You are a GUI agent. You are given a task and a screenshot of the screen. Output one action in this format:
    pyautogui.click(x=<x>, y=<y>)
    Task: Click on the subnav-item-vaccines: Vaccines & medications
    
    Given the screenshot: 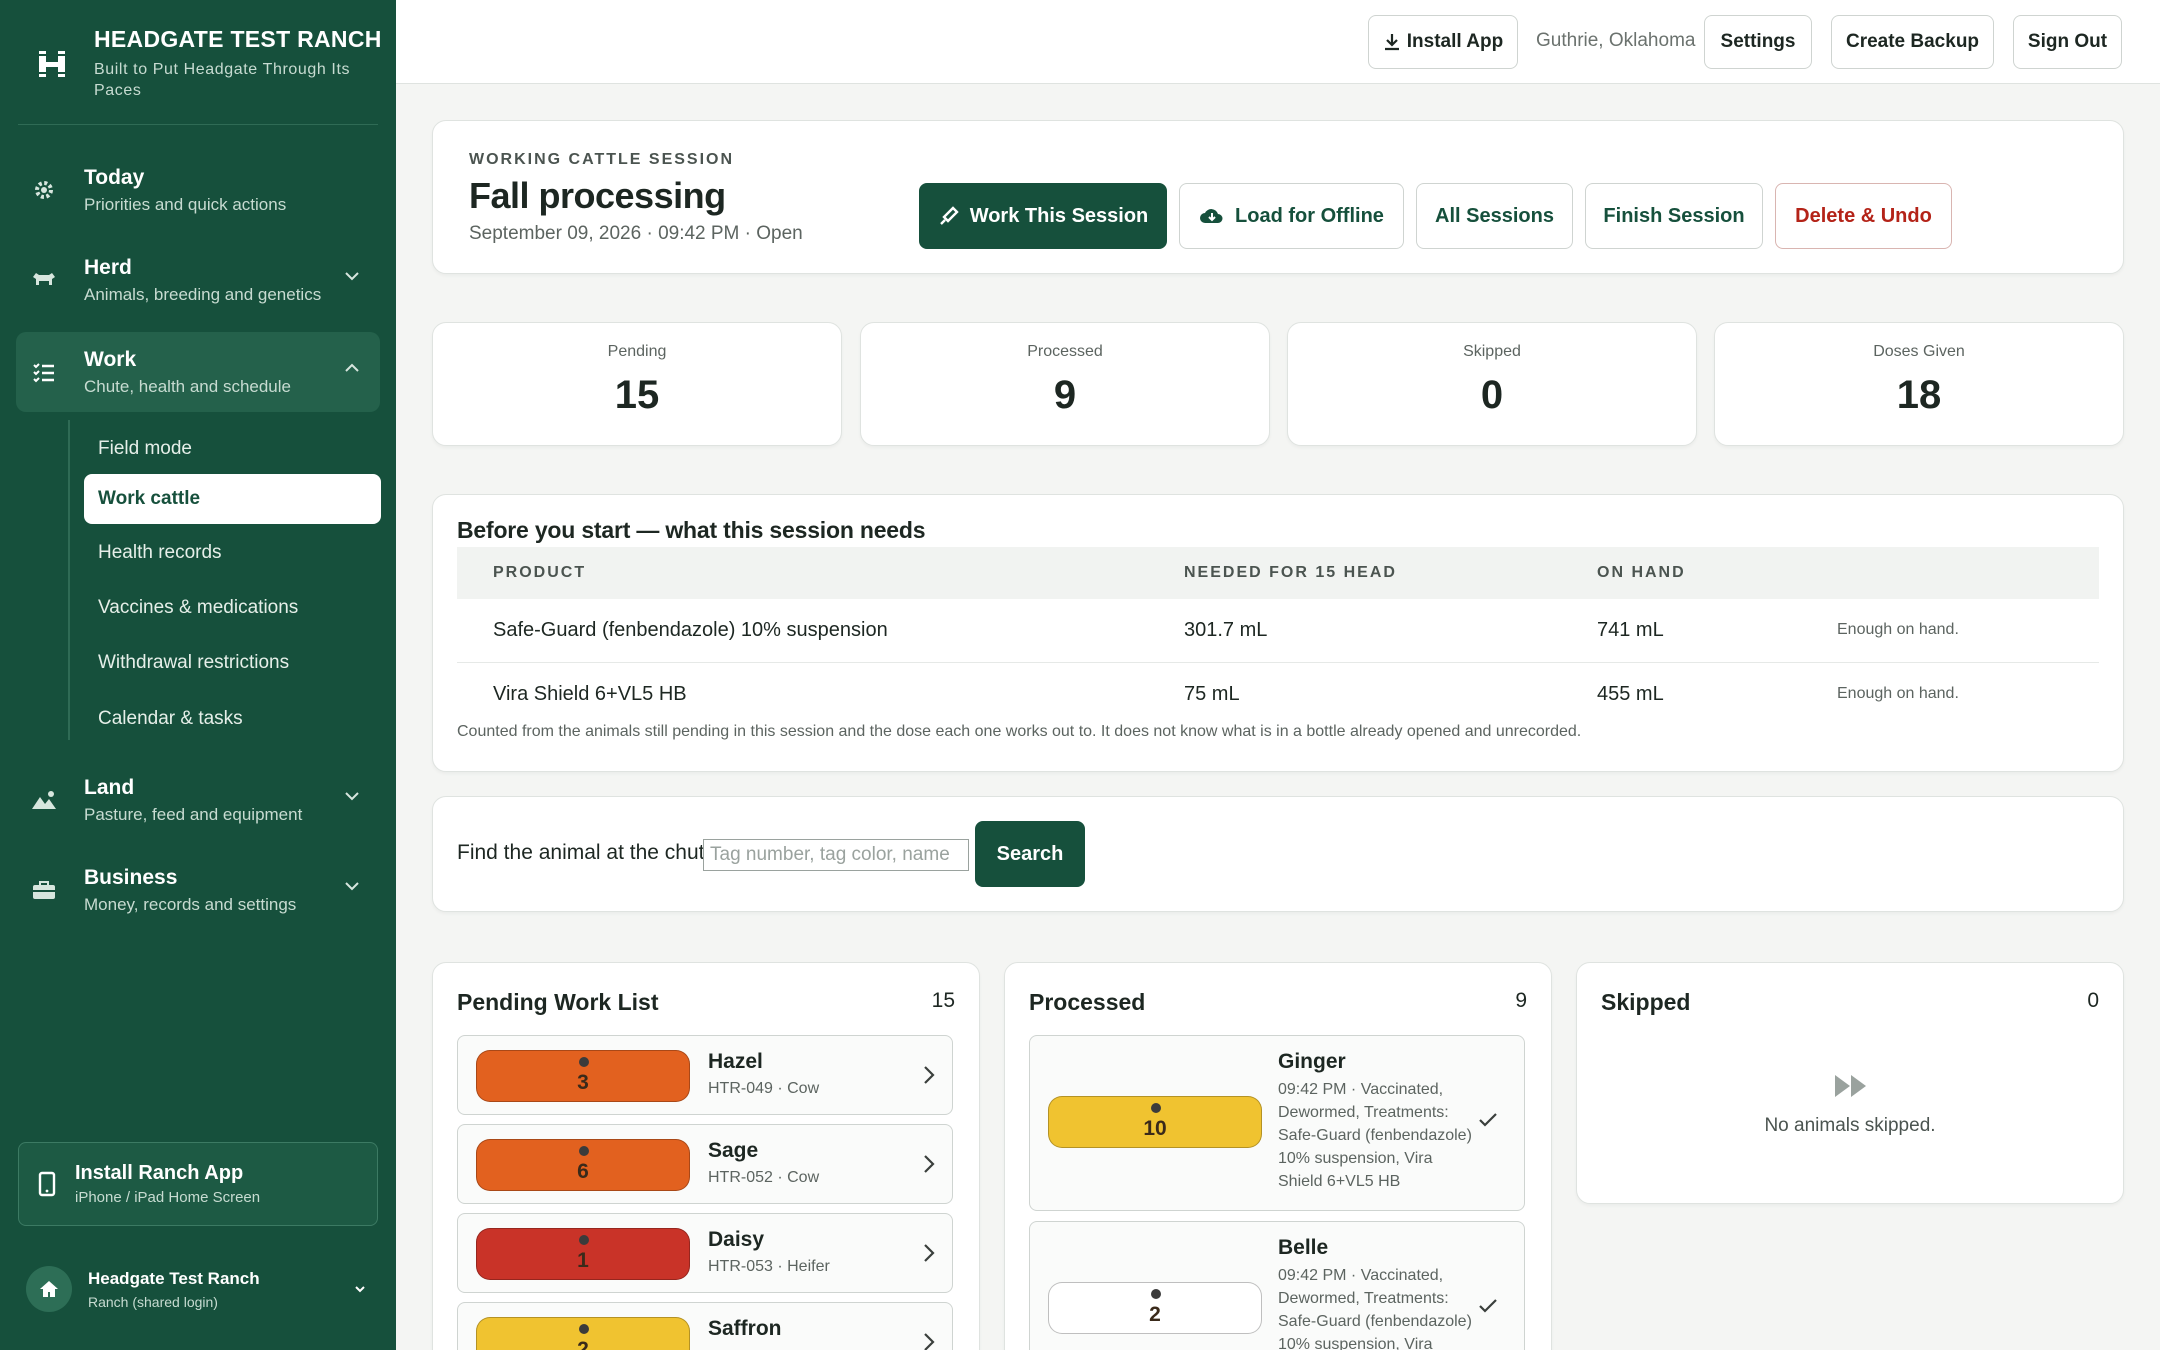 What is the action you would take?
    pyautogui.click(x=232, y=608)
    